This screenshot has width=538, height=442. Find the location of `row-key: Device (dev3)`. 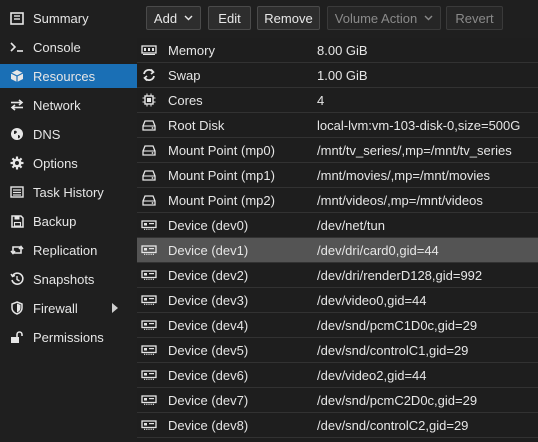

row-key: Device (dev3) is located at coordinates (208, 300).